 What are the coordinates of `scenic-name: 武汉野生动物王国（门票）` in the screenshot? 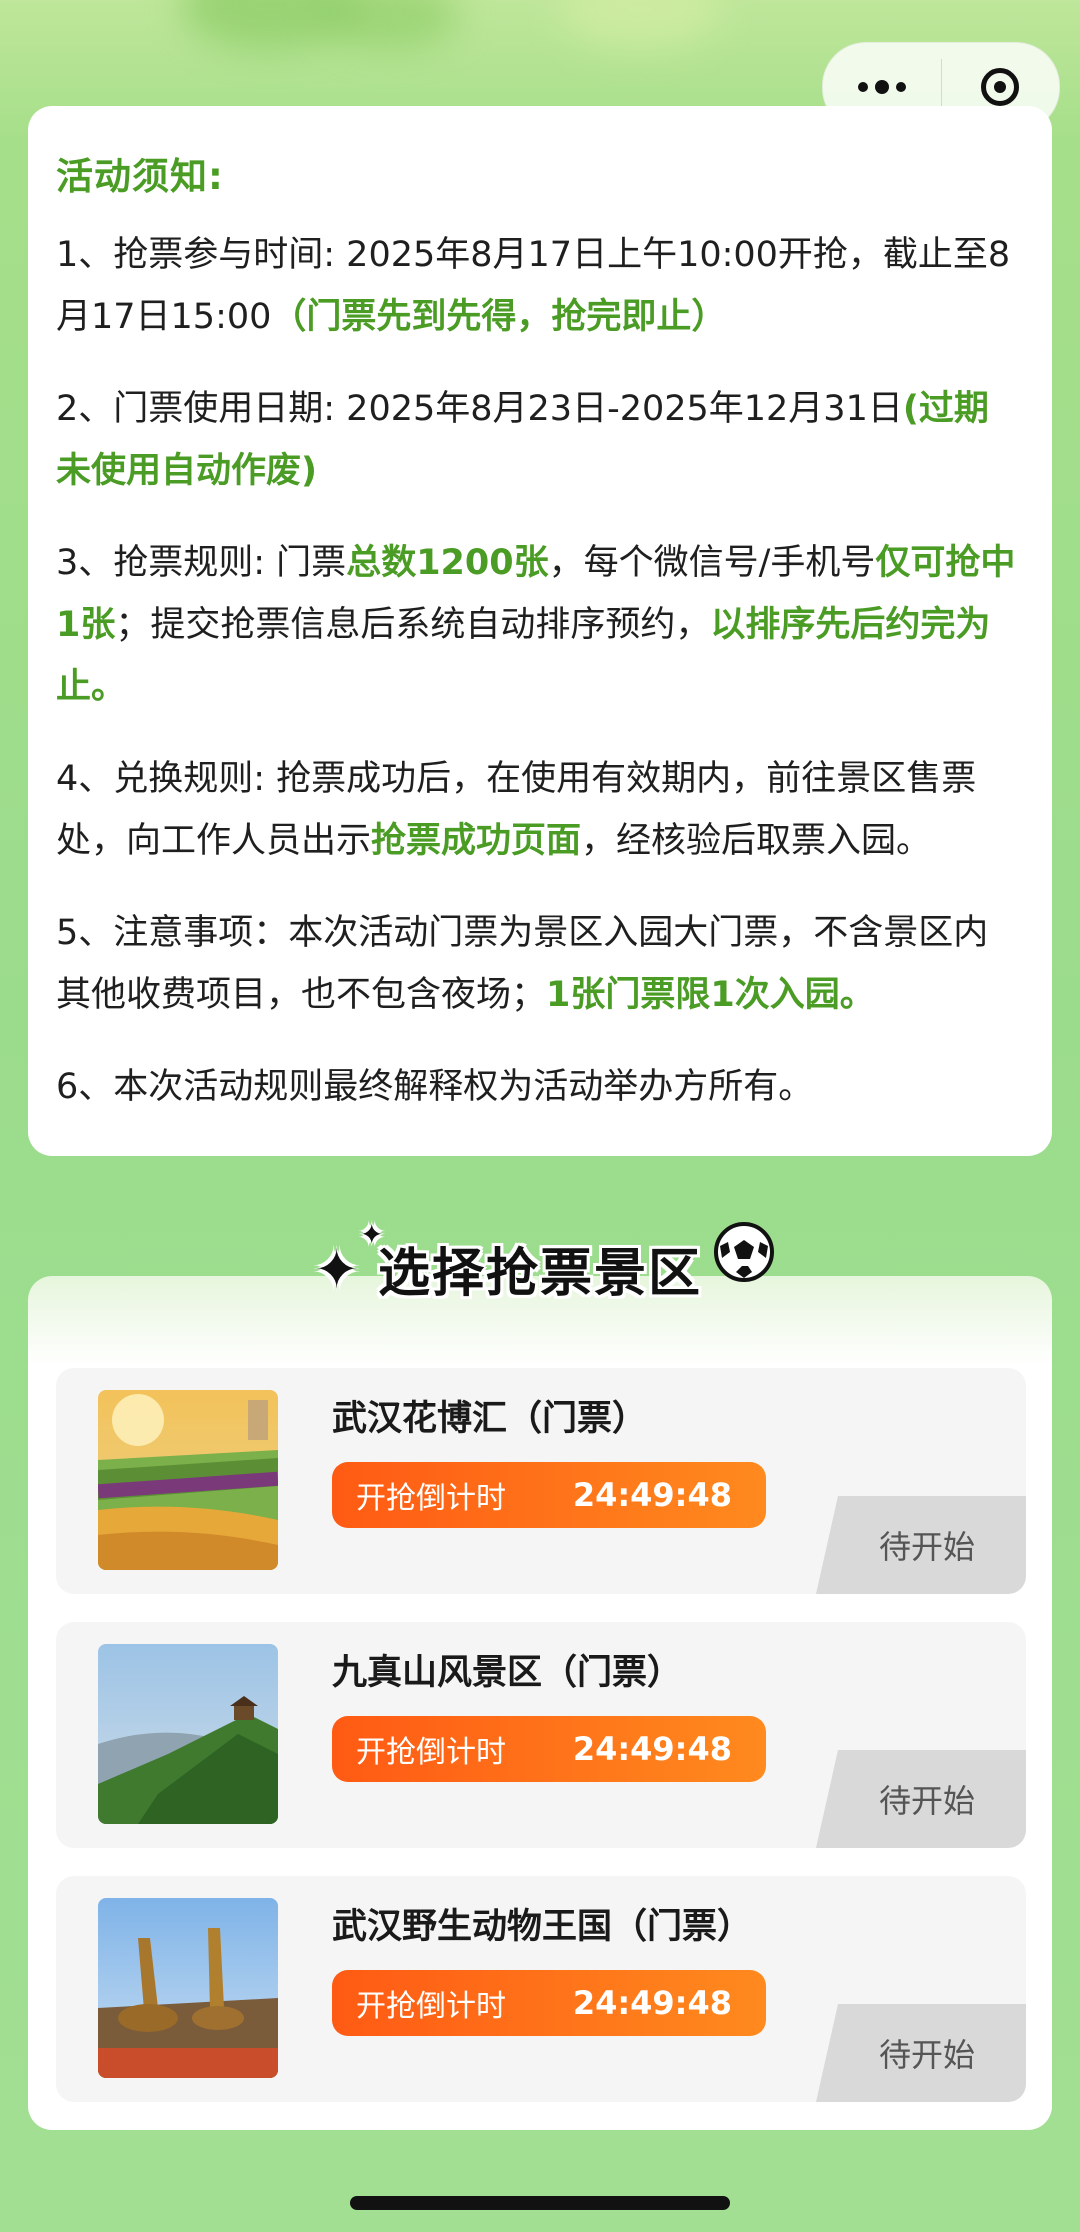 It's located at (542, 1927).